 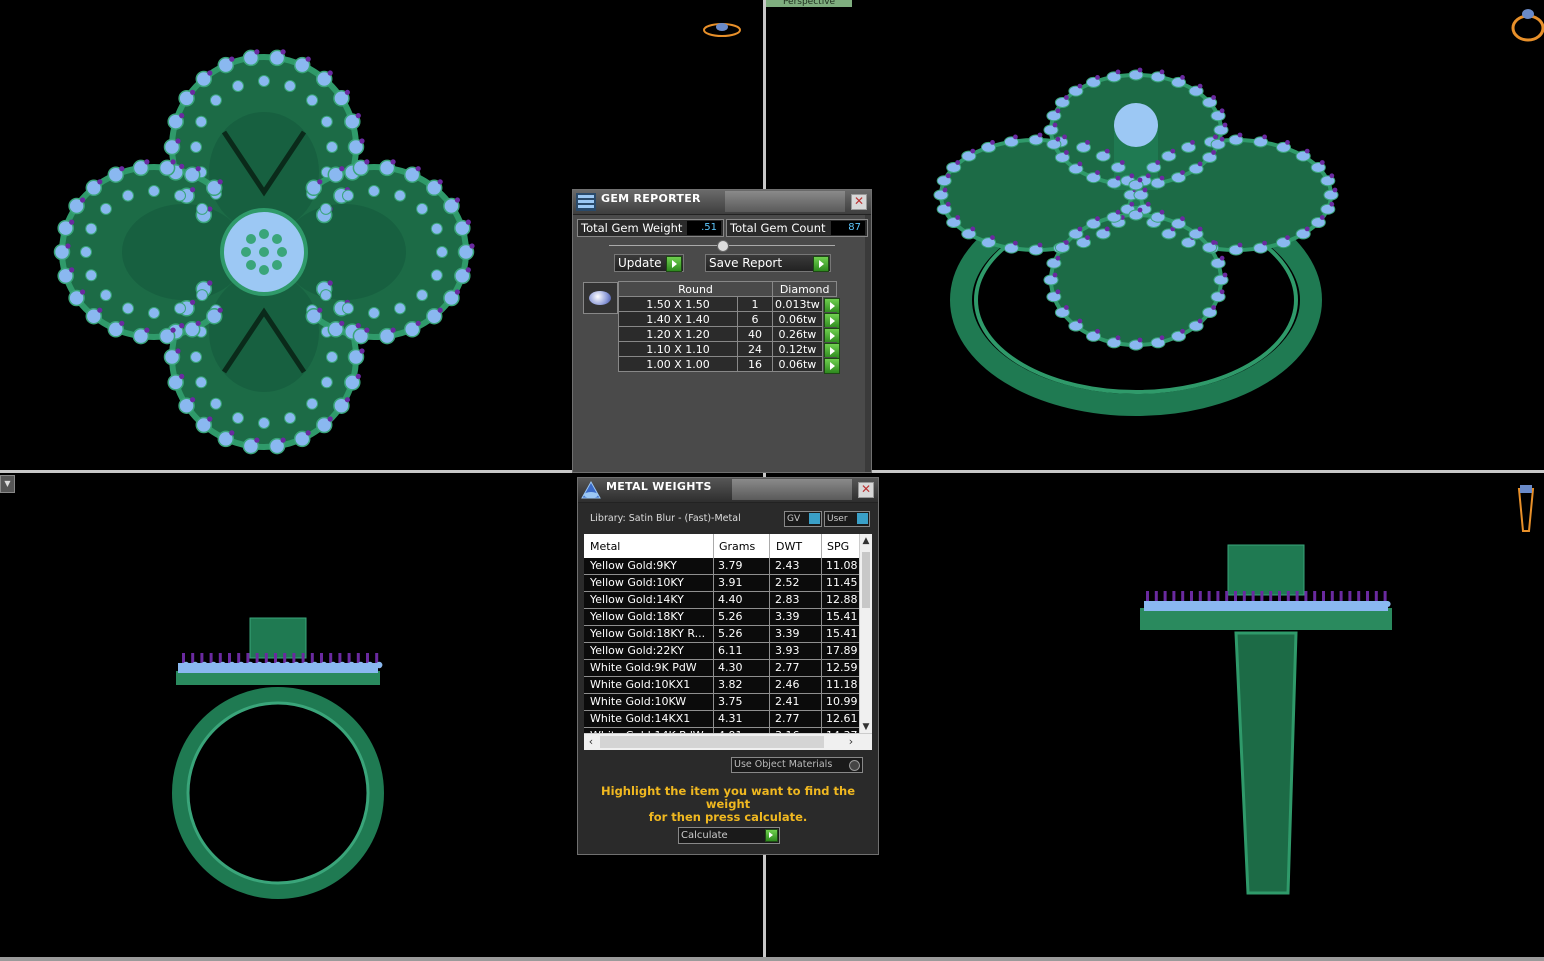 What do you see at coordinates (837, 519) in the screenshot?
I see `user-label: User` at bounding box center [837, 519].